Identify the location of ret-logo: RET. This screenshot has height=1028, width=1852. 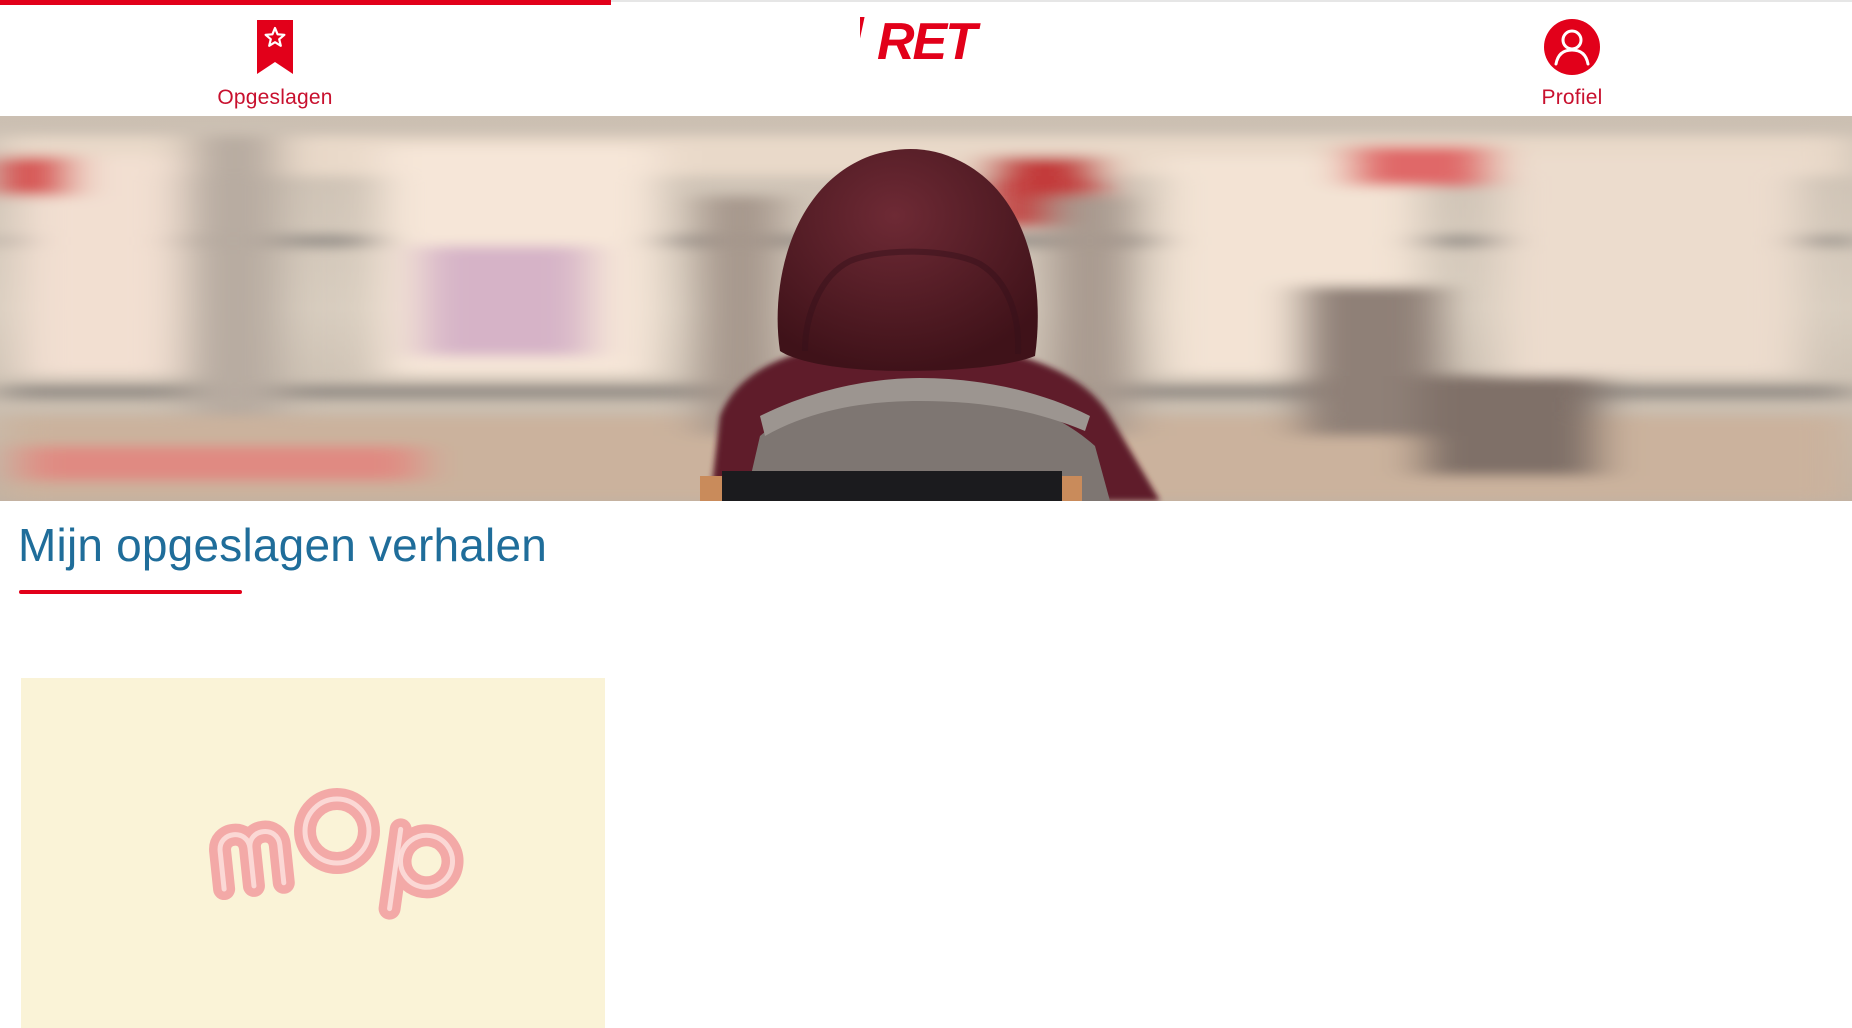
(921, 42).